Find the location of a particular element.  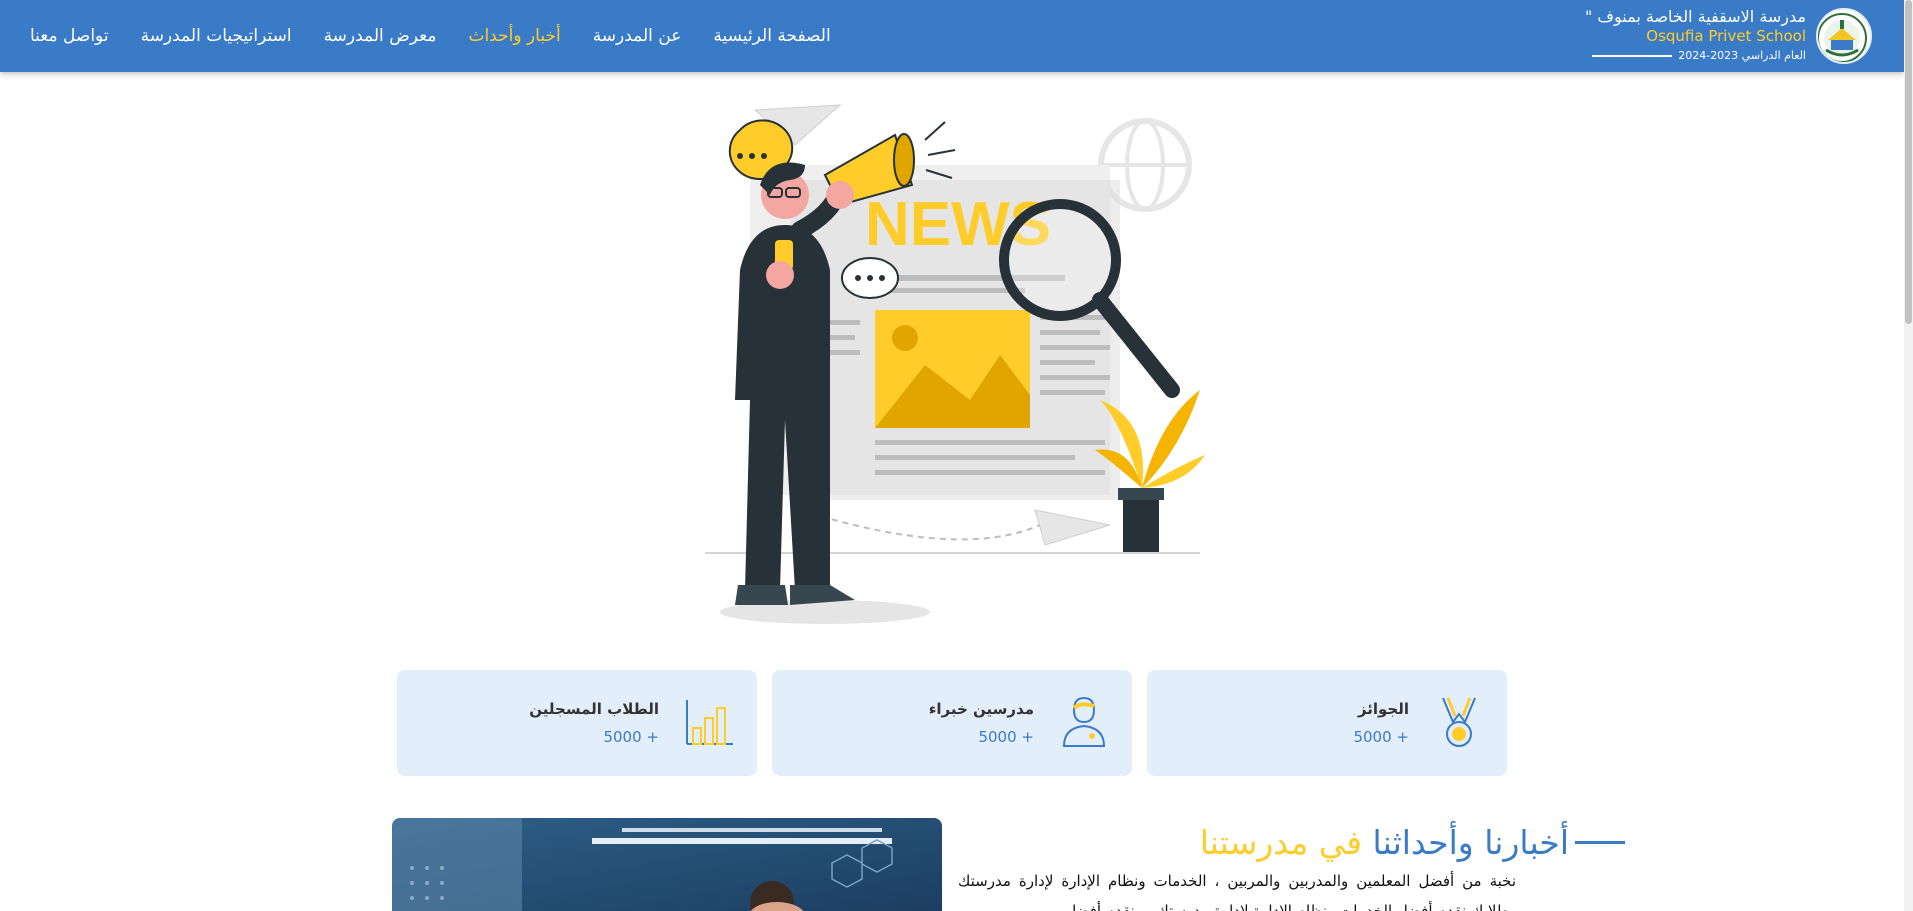

school-crest-icon is located at coordinates (1842, 37).